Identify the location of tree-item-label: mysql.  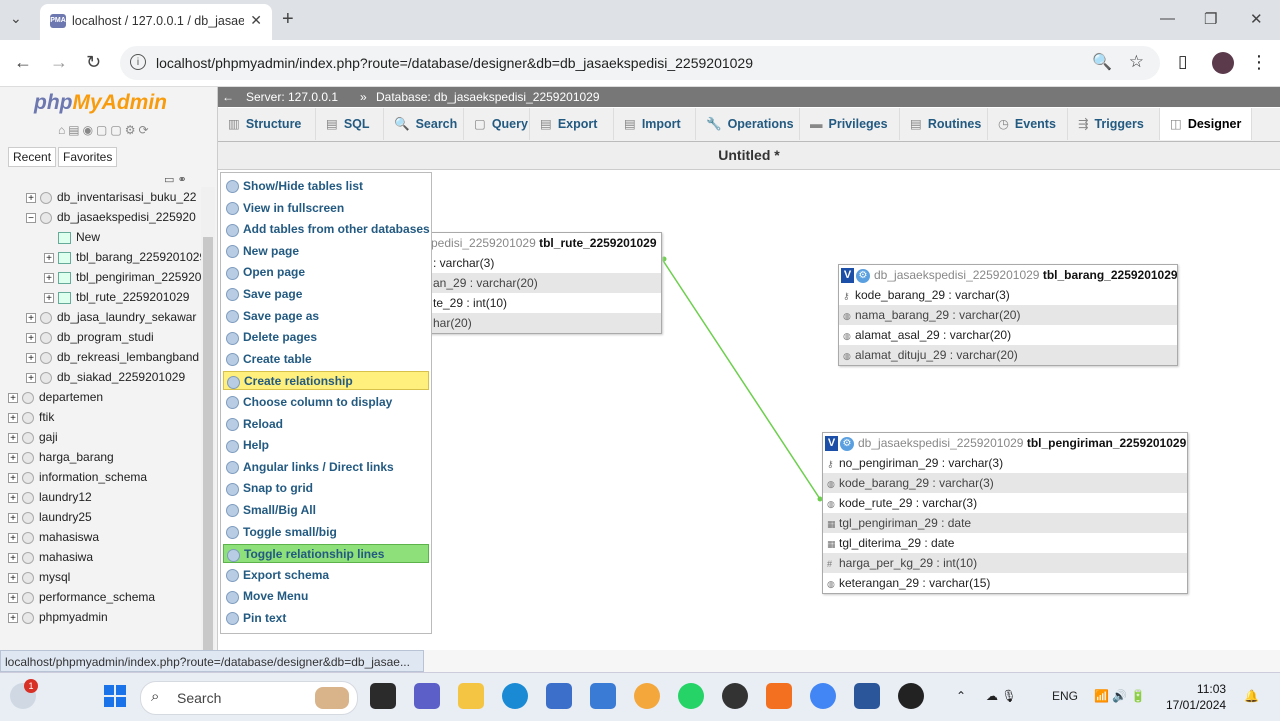
(54, 577).